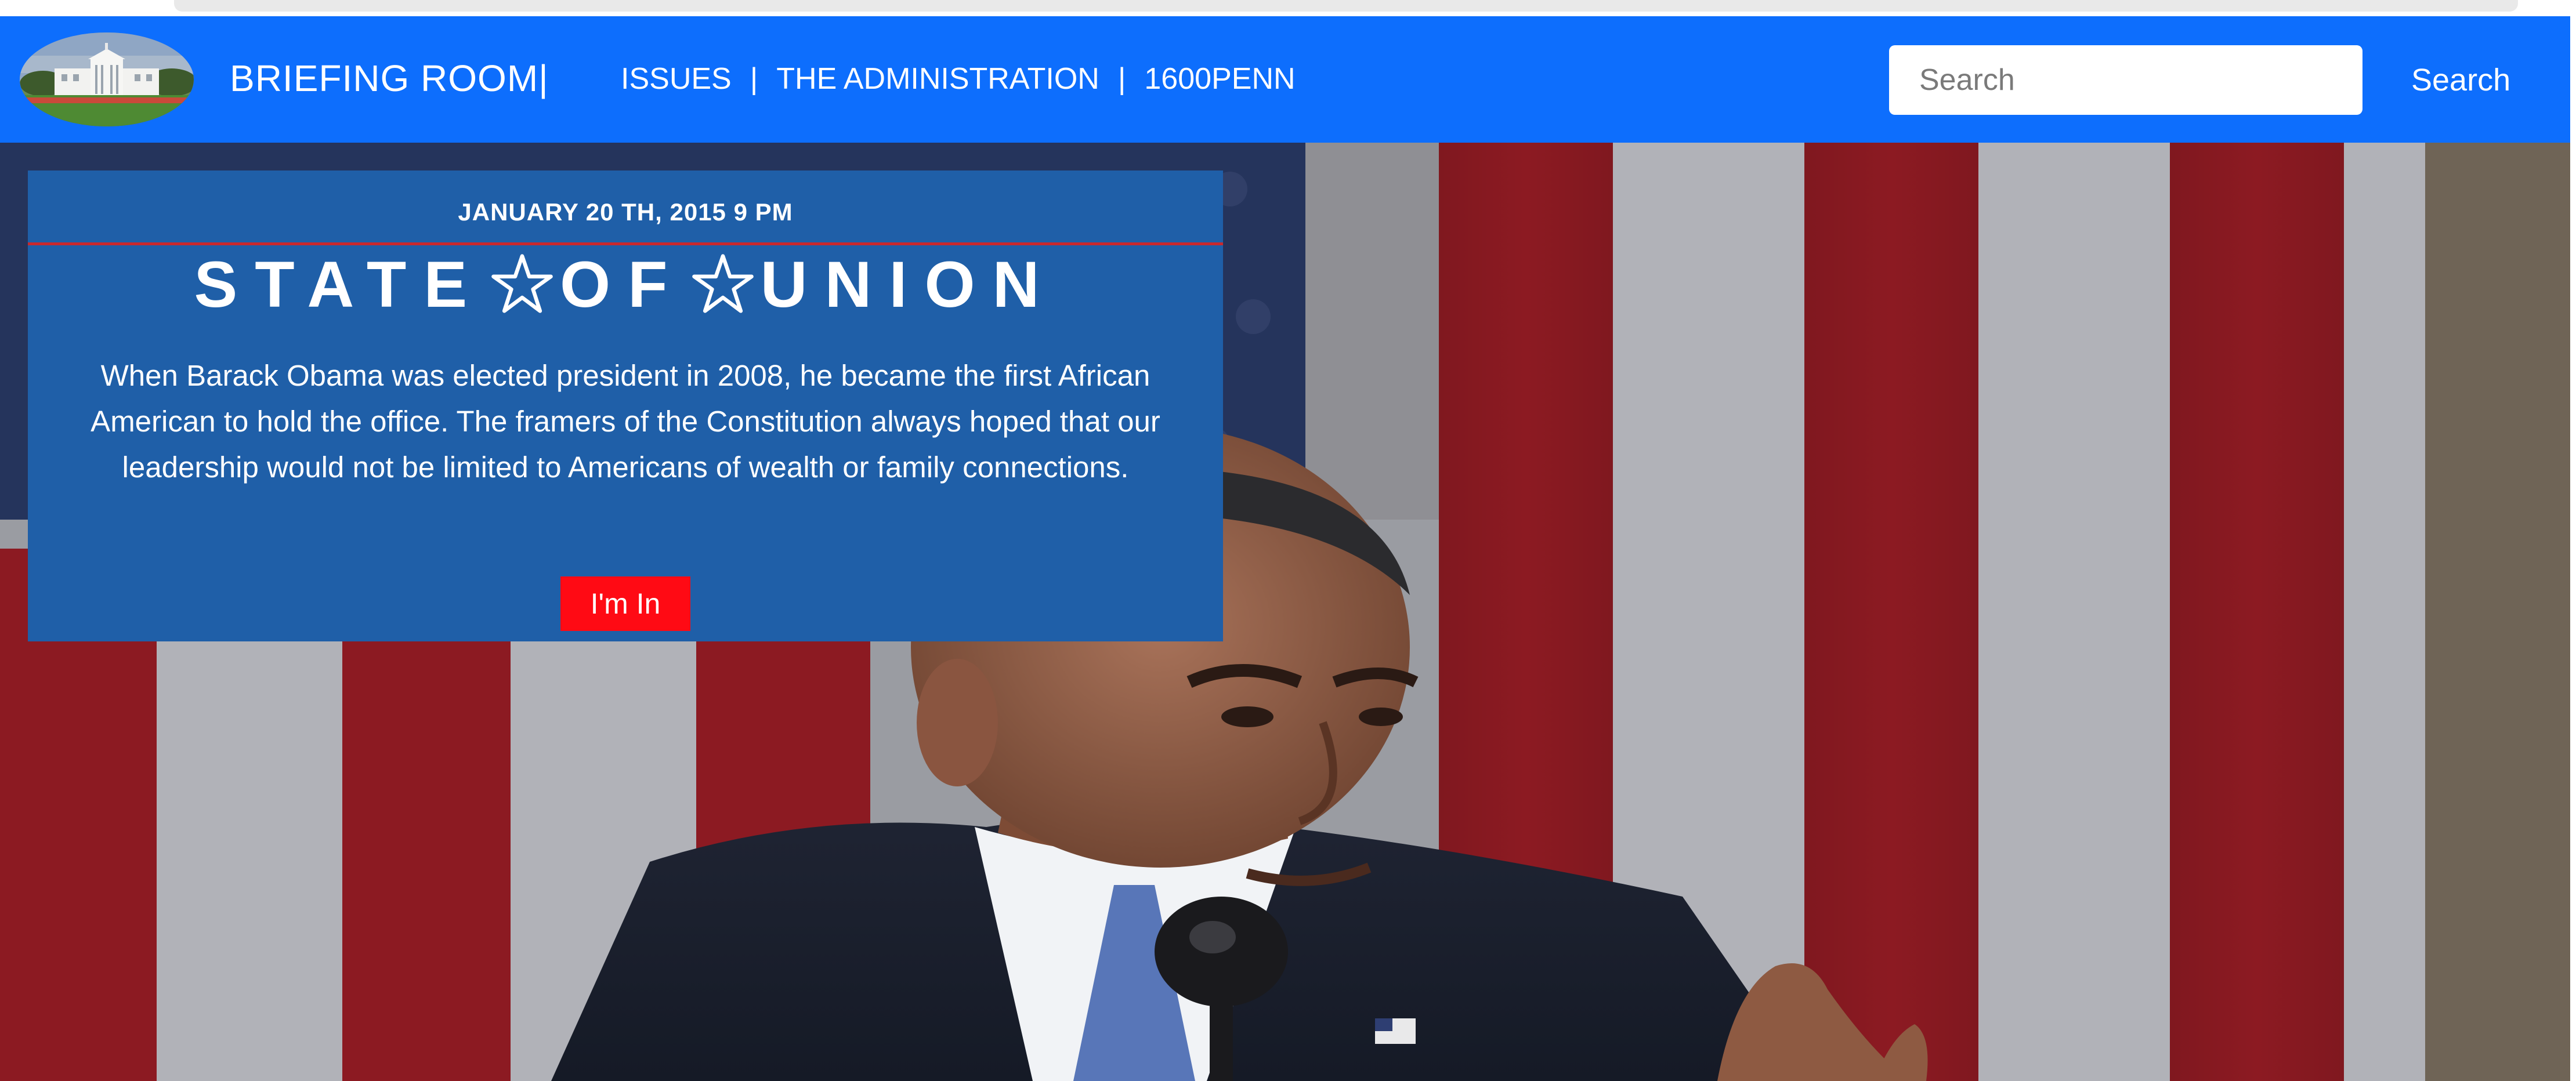 The image size is (2576, 1081). I want to click on search-input, so click(2125, 80).